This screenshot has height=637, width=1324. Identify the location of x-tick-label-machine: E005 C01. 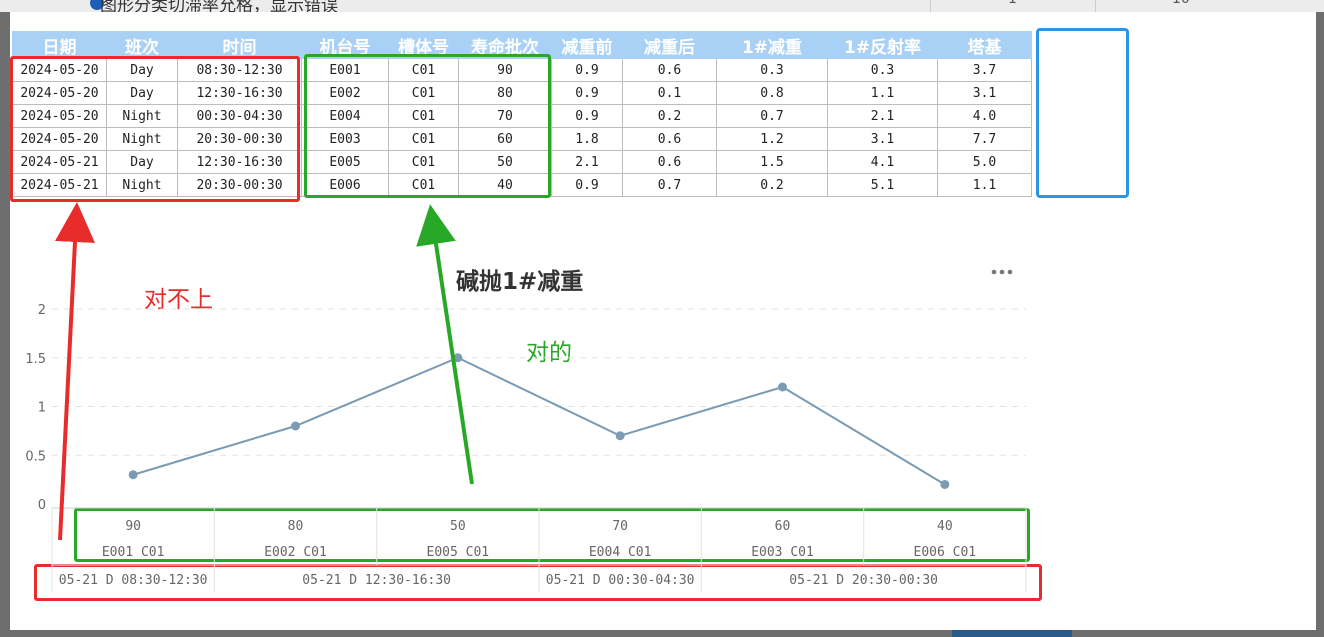
(458, 552).